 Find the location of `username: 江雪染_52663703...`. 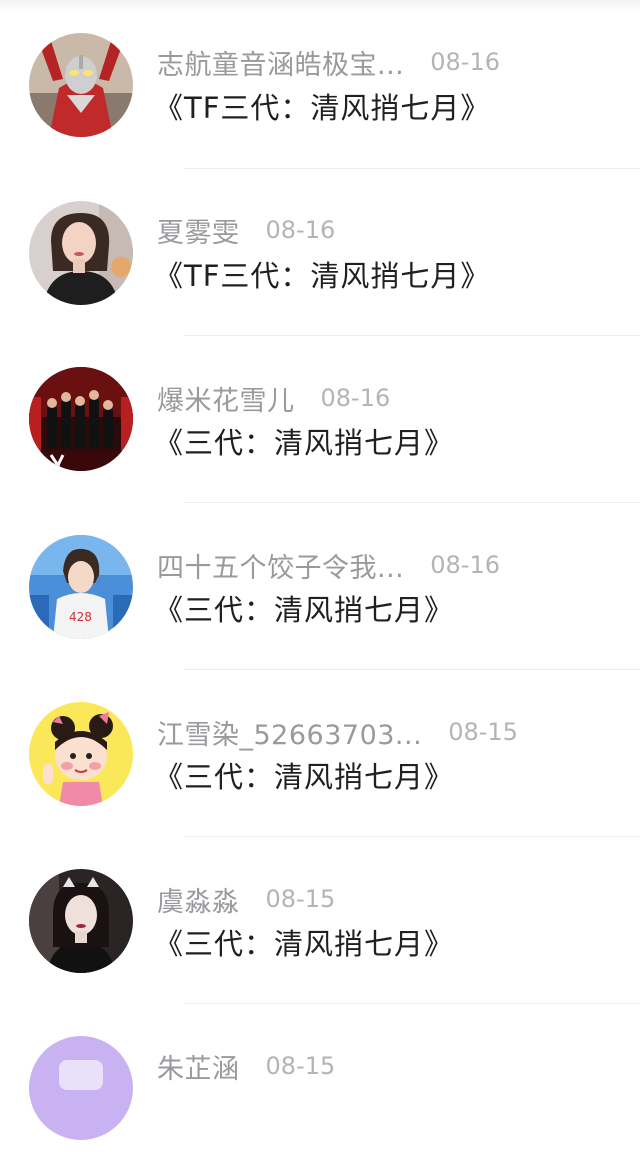

username: 江雪染_52663703... is located at coordinates (289, 732).